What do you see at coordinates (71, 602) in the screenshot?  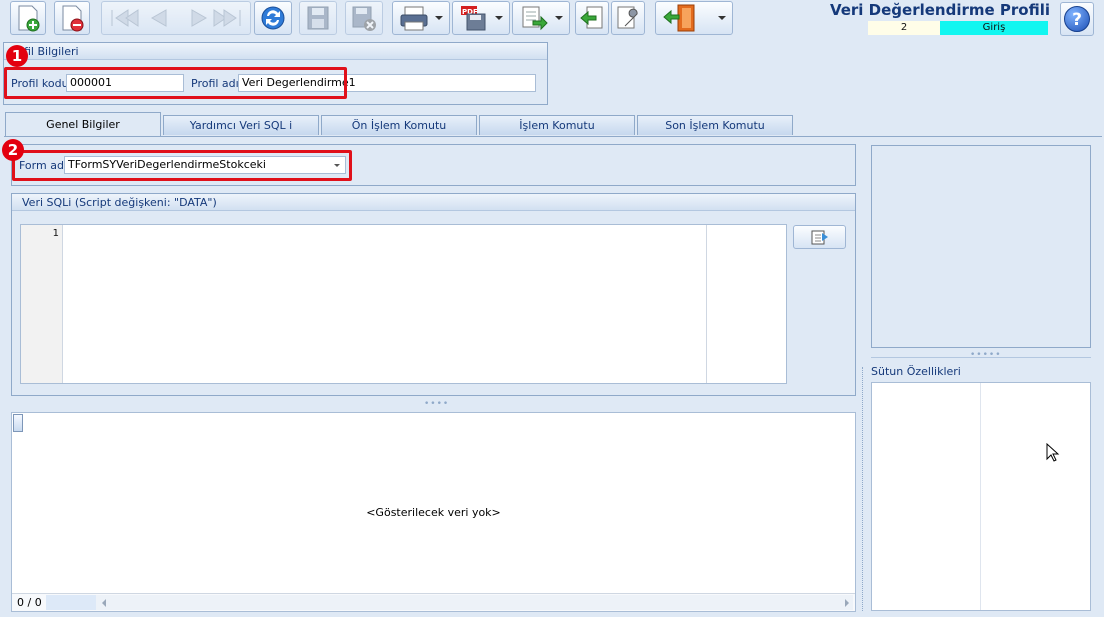 I see `scrollbar-thumb` at bounding box center [71, 602].